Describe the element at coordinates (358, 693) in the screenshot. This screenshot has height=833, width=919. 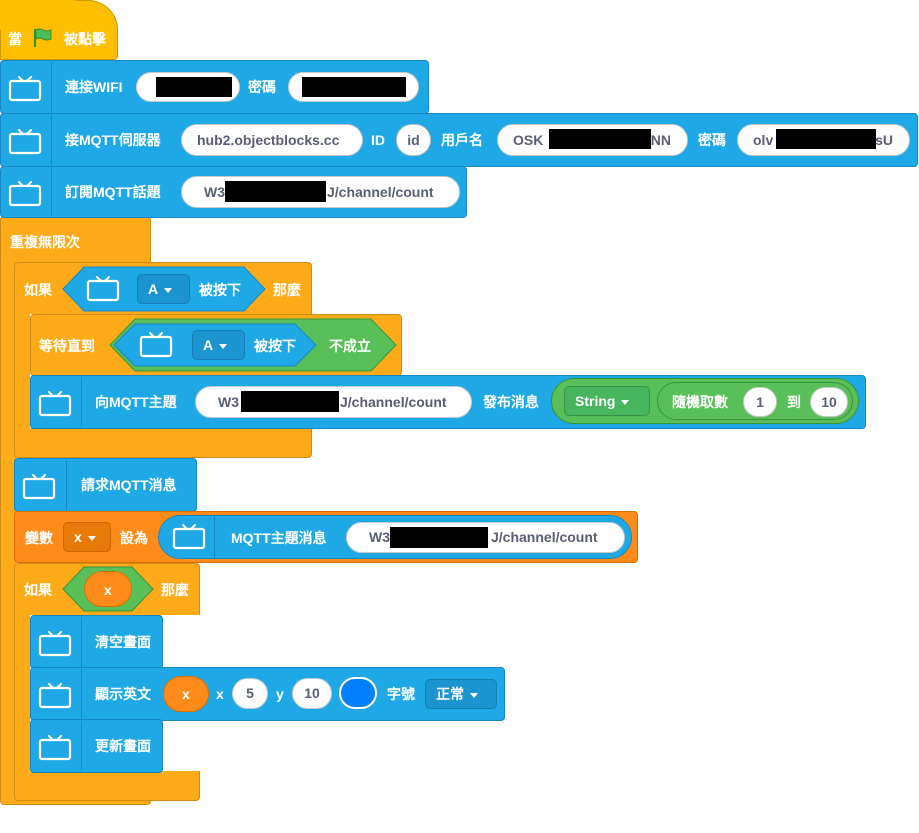
I see `color-picker` at that location.